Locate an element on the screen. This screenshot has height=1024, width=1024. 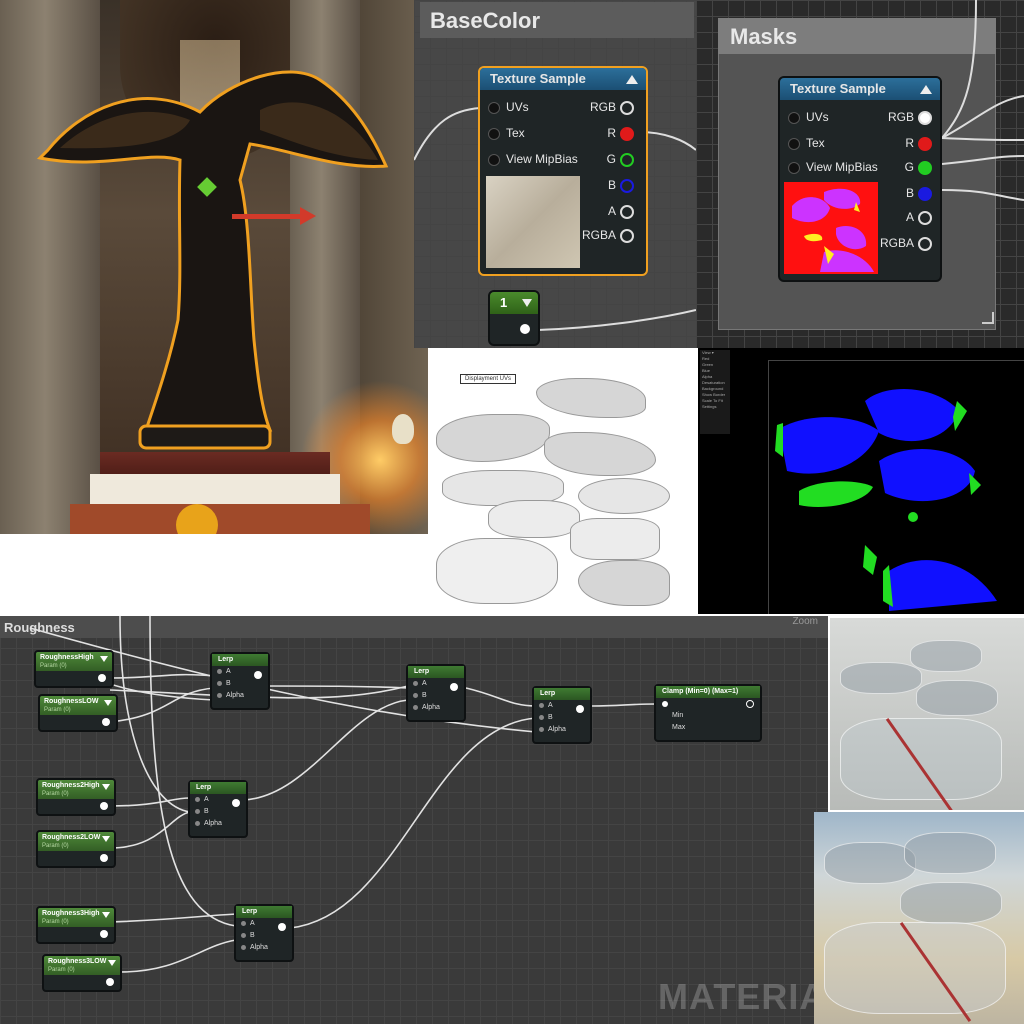
constant-node: 1 is located at coordinates (514, 318).